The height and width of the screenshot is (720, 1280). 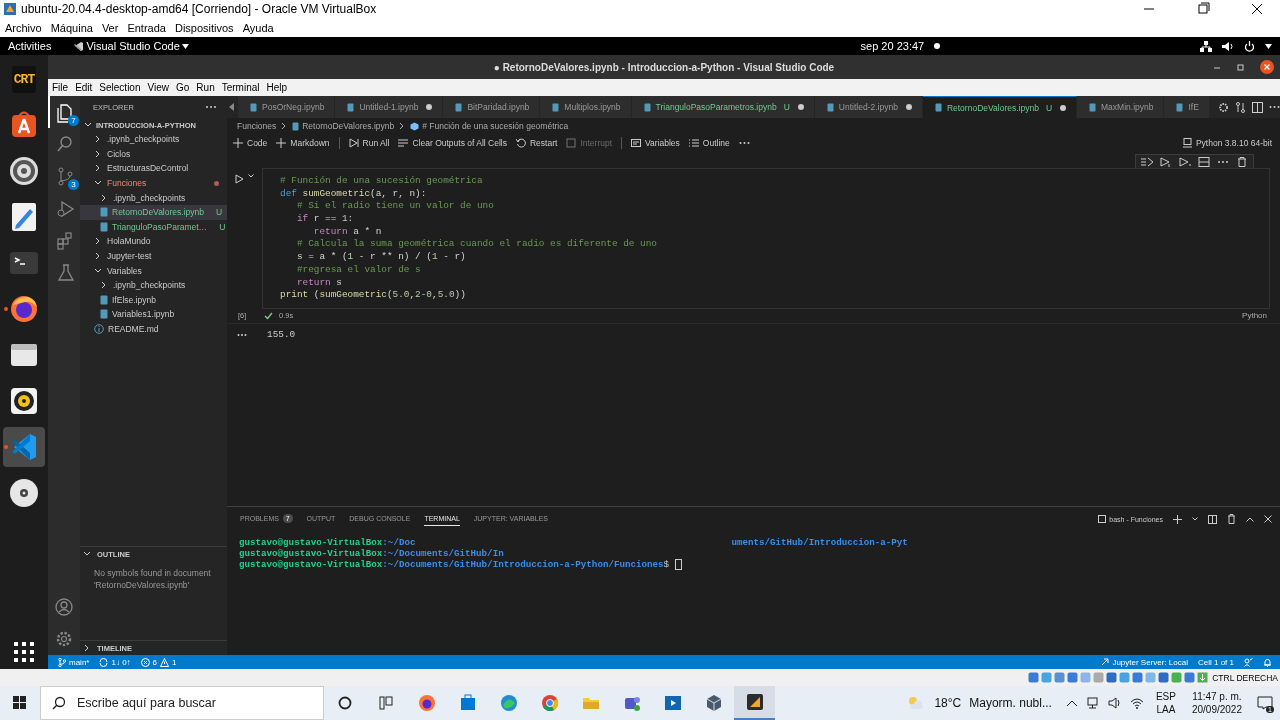 What do you see at coordinates (389, 107) in the screenshot?
I see `editor-tab: Untitled-1.ipynb` at bounding box center [389, 107].